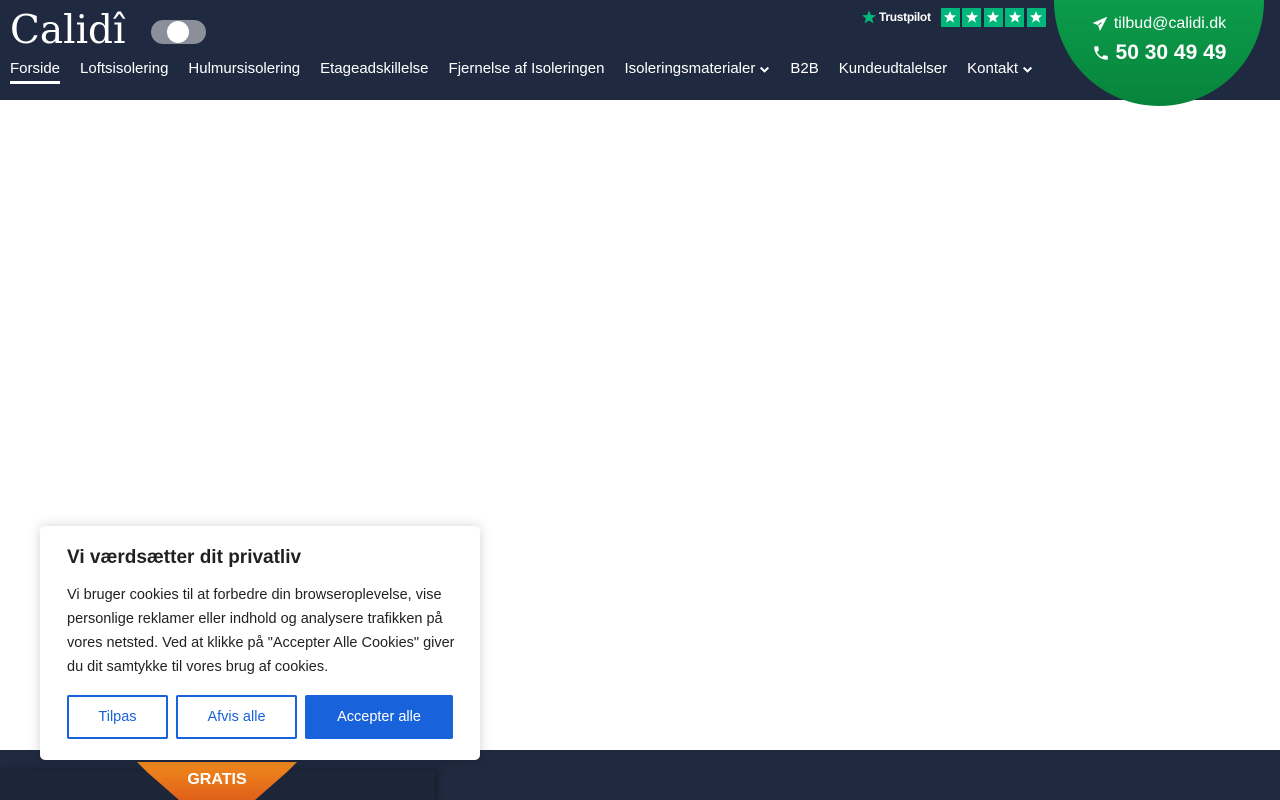 This screenshot has height=800, width=1280. Describe the element at coordinates (905, 17) in the screenshot. I see `trustpilot-name: Trustpilot` at that location.